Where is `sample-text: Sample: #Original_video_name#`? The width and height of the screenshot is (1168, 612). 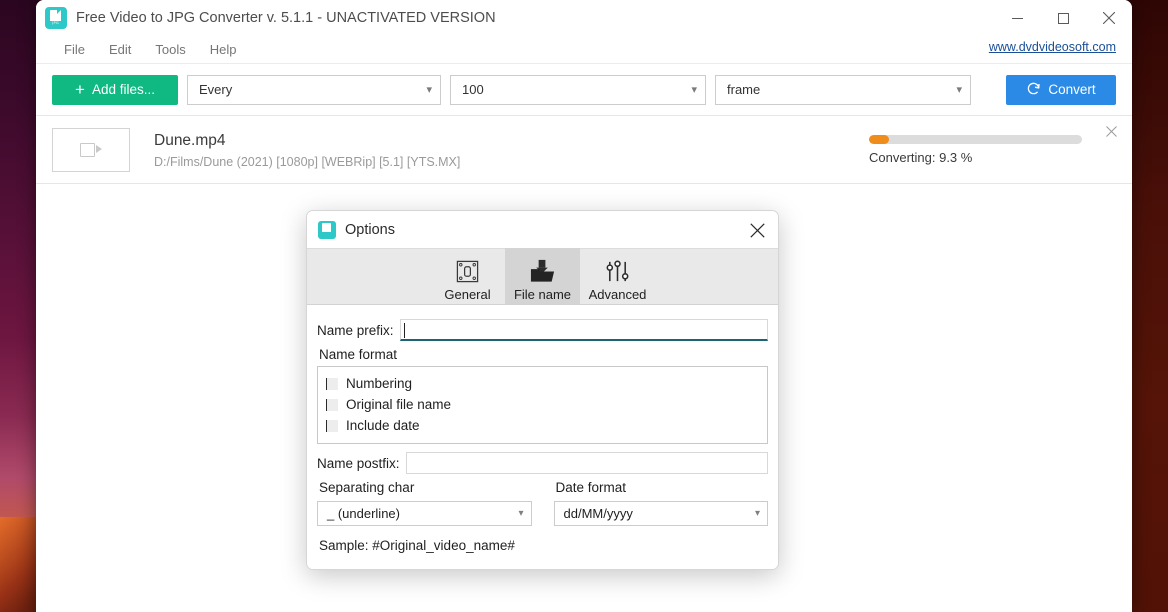 sample-text: Sample: #Original_video_name# is located at coordinates (417, 545).